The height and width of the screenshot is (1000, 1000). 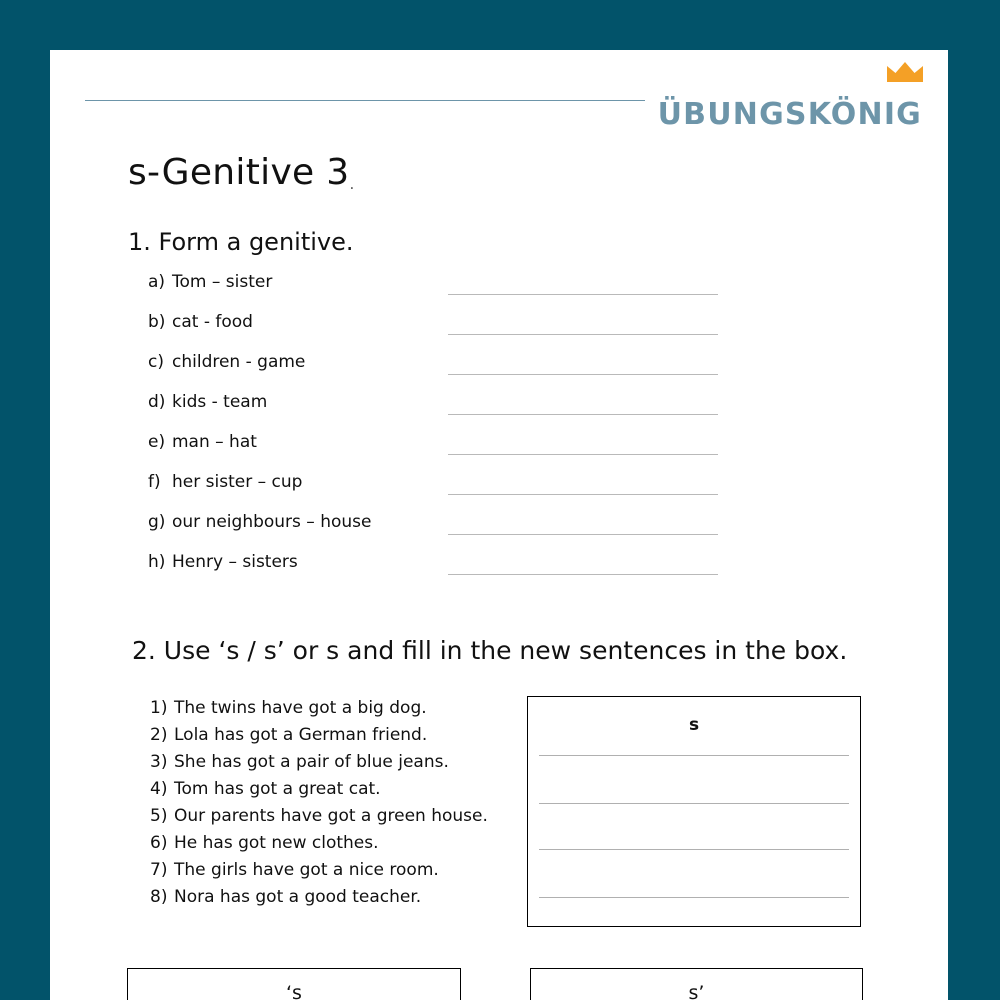 I want to click on s-answer-box: s, so click(x=694, y=811).